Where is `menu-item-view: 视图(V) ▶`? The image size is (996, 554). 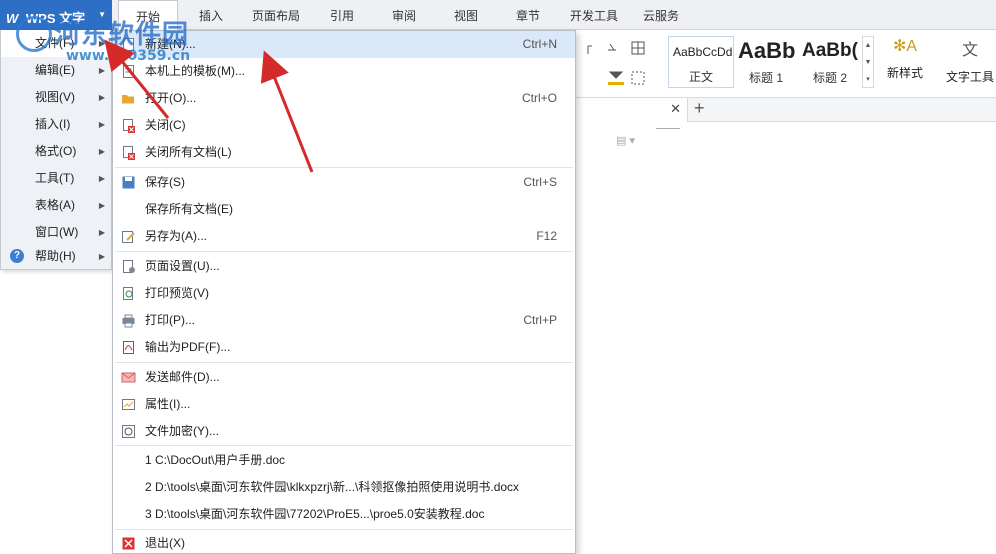 menu-item-view: 视图(V) ▶ is located at coordinates (56, 97).